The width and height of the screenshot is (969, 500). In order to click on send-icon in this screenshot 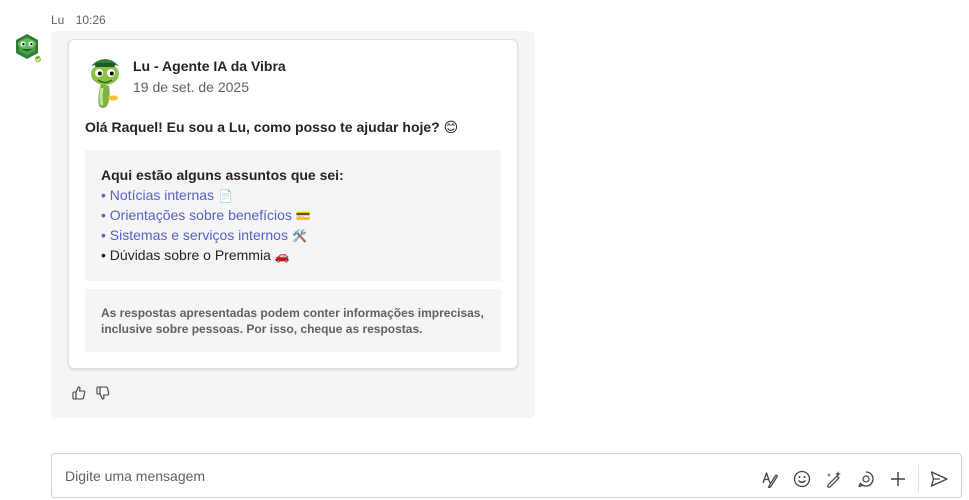, I will do `click(939, 479)`.